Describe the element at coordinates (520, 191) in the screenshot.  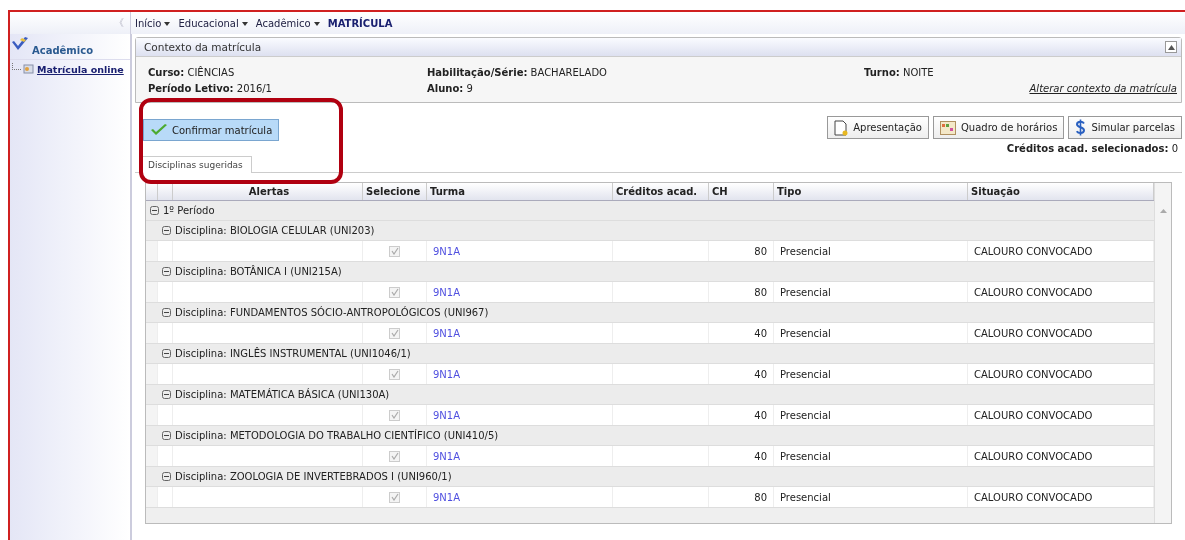
I see `column-header: Turma` at that location.